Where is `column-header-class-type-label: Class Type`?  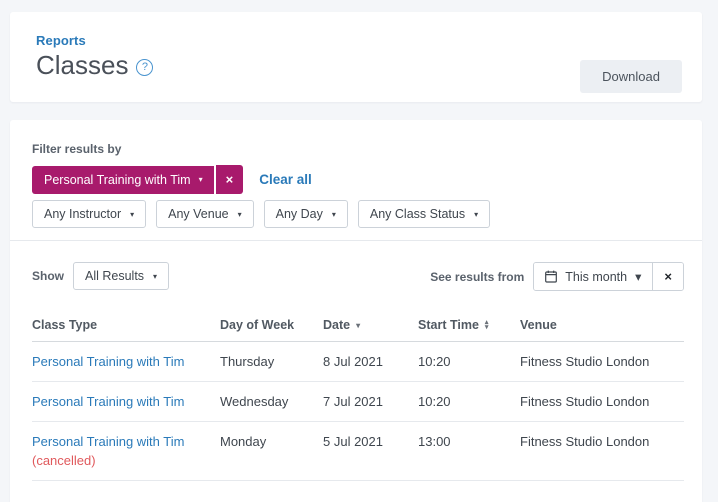 column-header-class-type-label: Class Type is located at coordinates (65, 325).